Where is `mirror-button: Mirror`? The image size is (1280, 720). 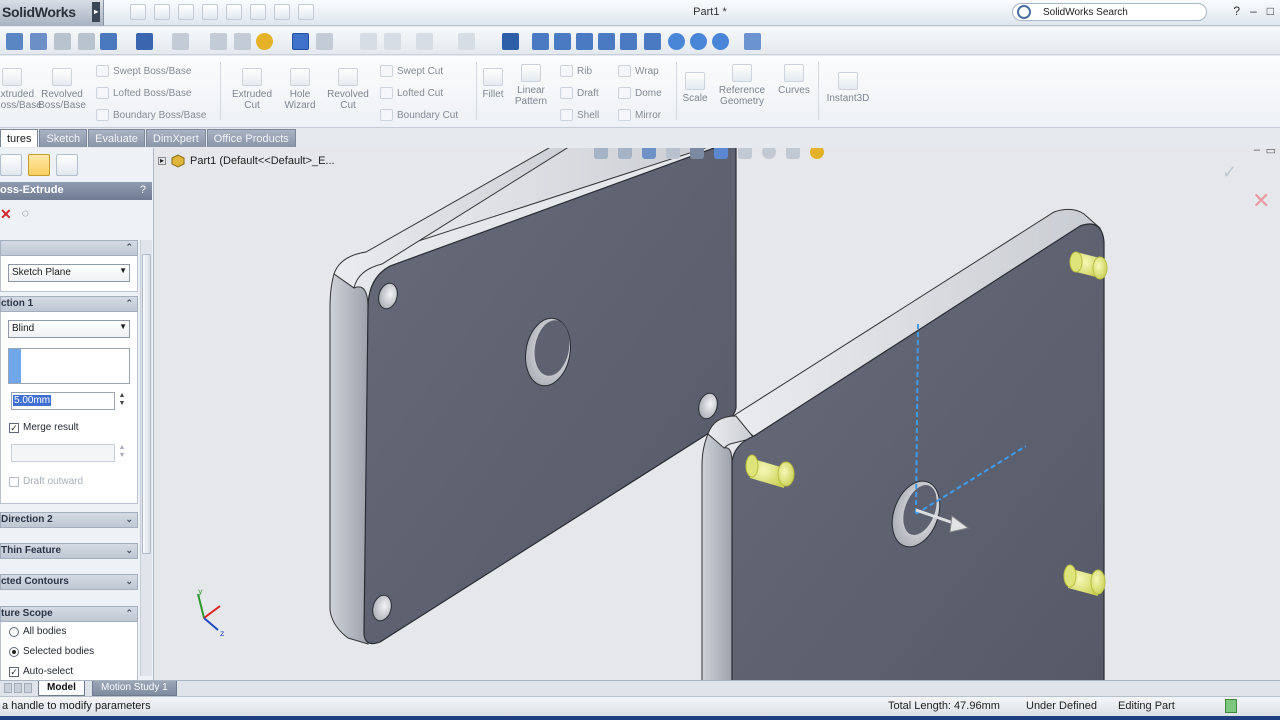
mirror-button: Mirror is located at coordinates (639, 115).